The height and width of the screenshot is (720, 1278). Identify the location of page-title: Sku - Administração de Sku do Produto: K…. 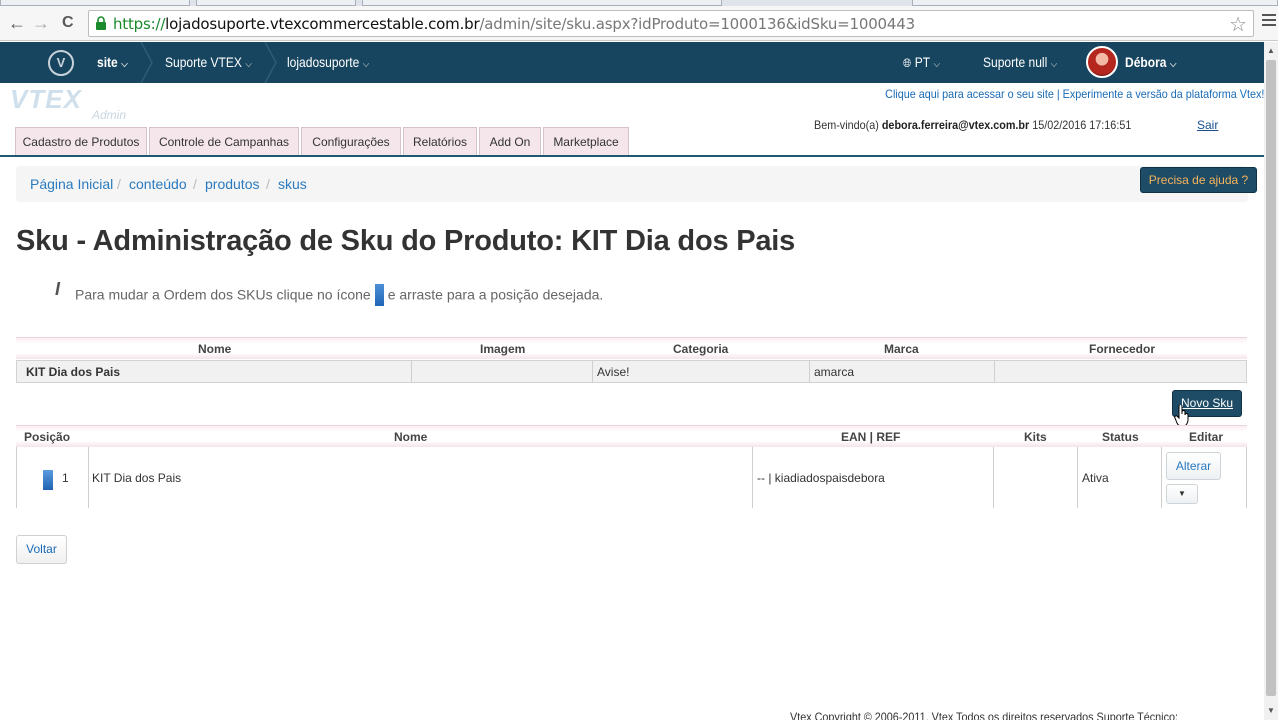
(406, 241).